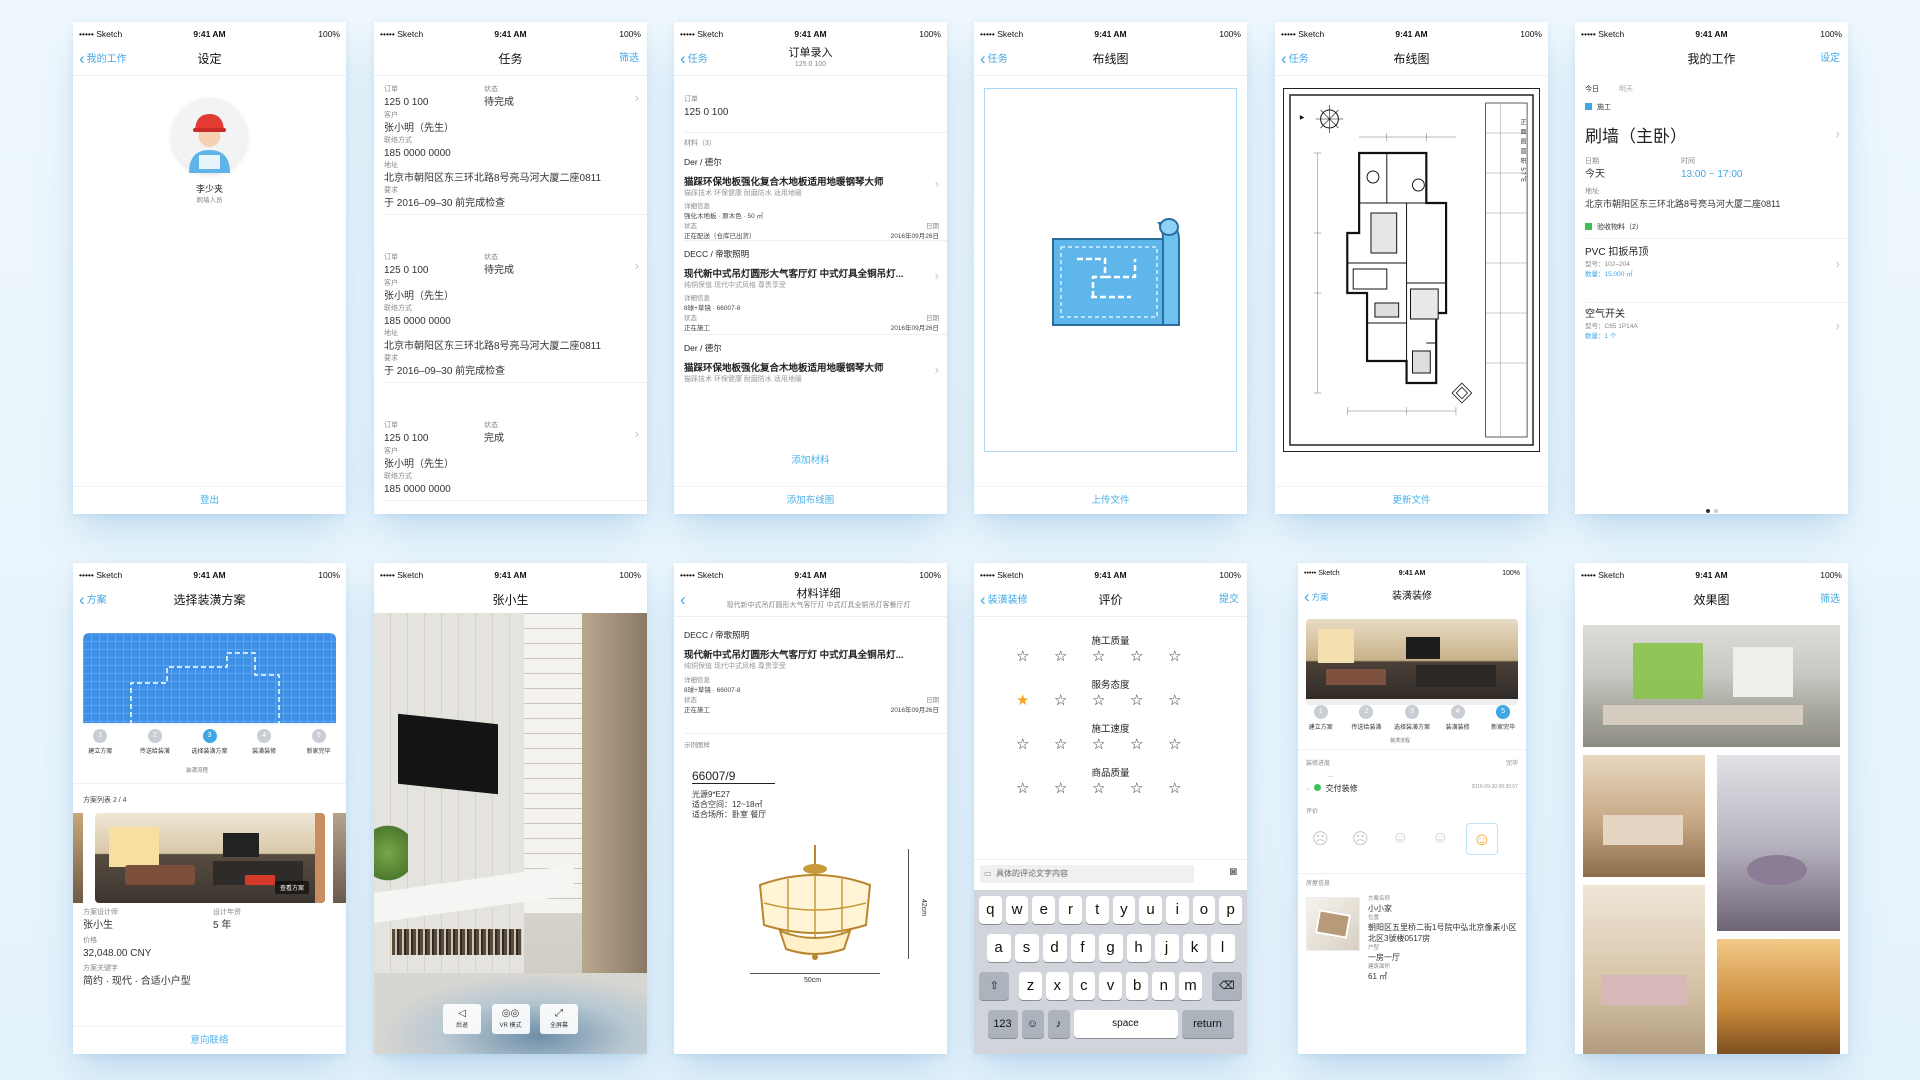 Image resolution: width=1920 pixels, height=1080 pixels. Describe the element at coordinates (1138, 948) in the screenshot. I see `key-h: h` at that location.